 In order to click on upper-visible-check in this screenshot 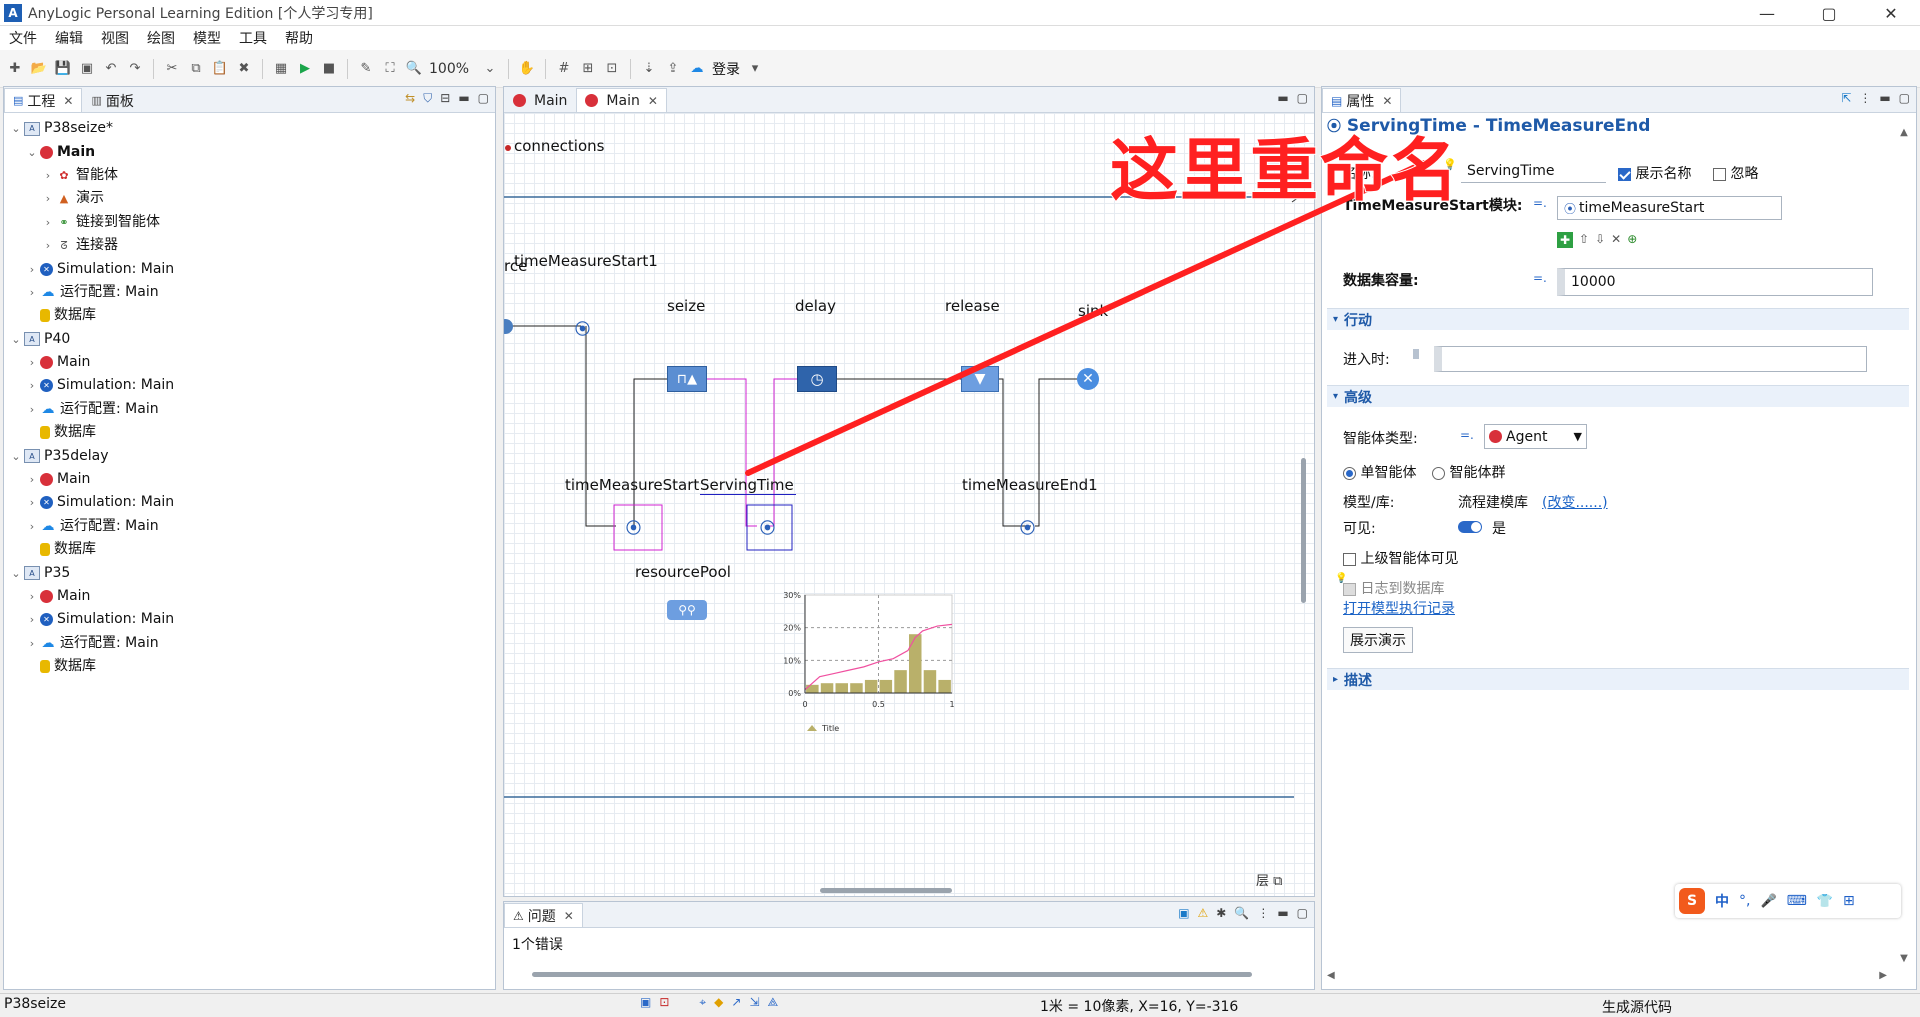, I will do `click(1349, 559)`.